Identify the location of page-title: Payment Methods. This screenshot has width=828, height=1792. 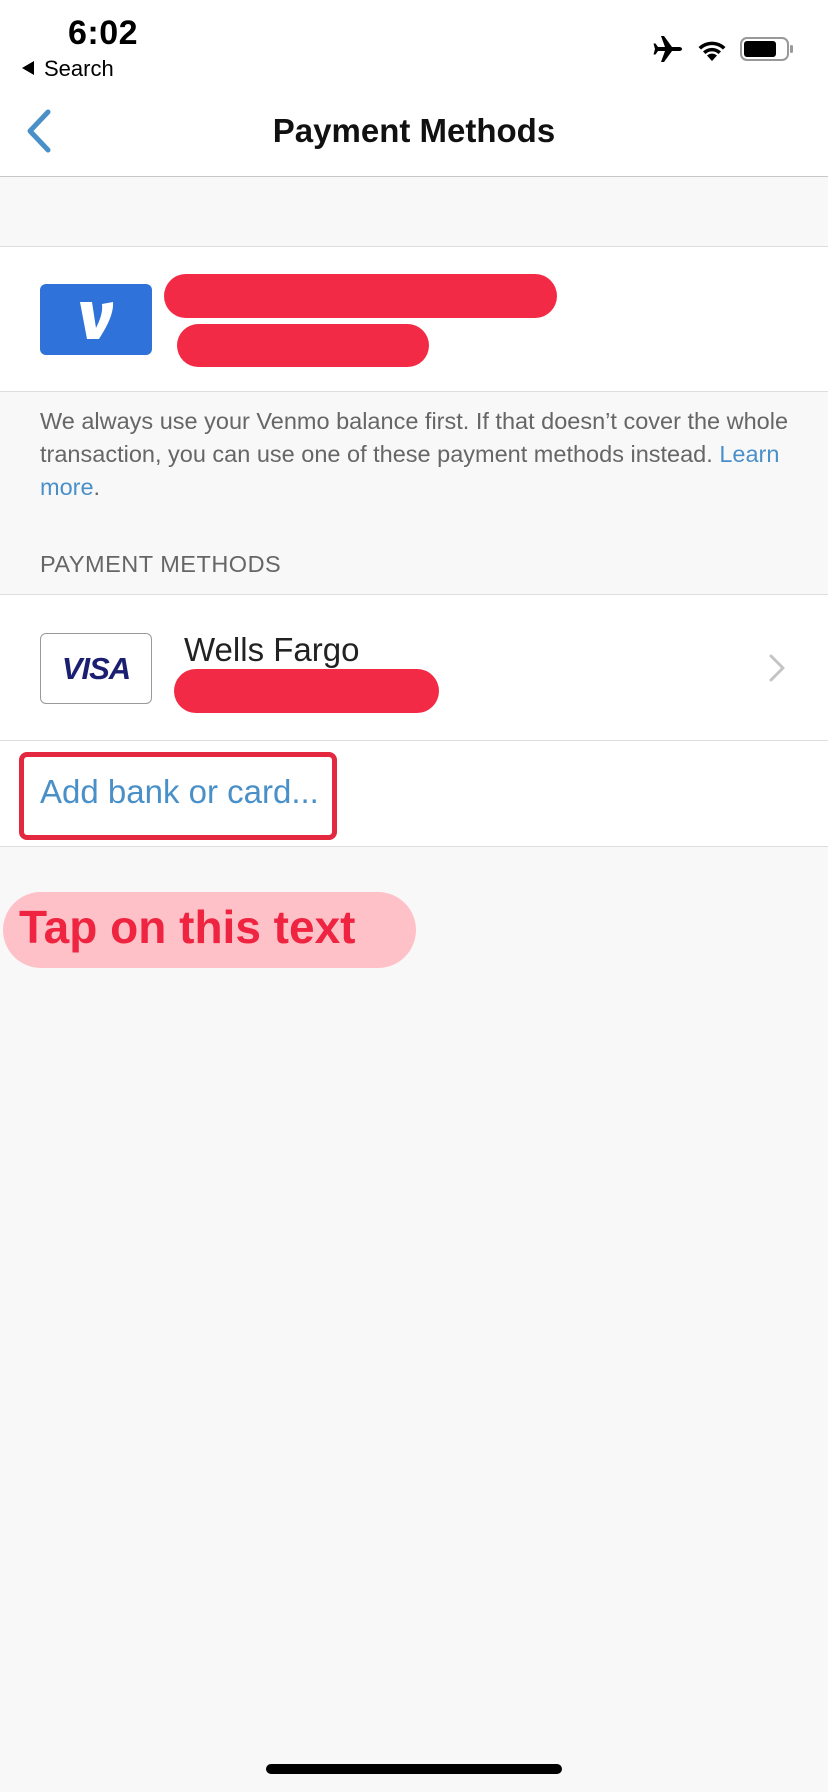
(414, 130).